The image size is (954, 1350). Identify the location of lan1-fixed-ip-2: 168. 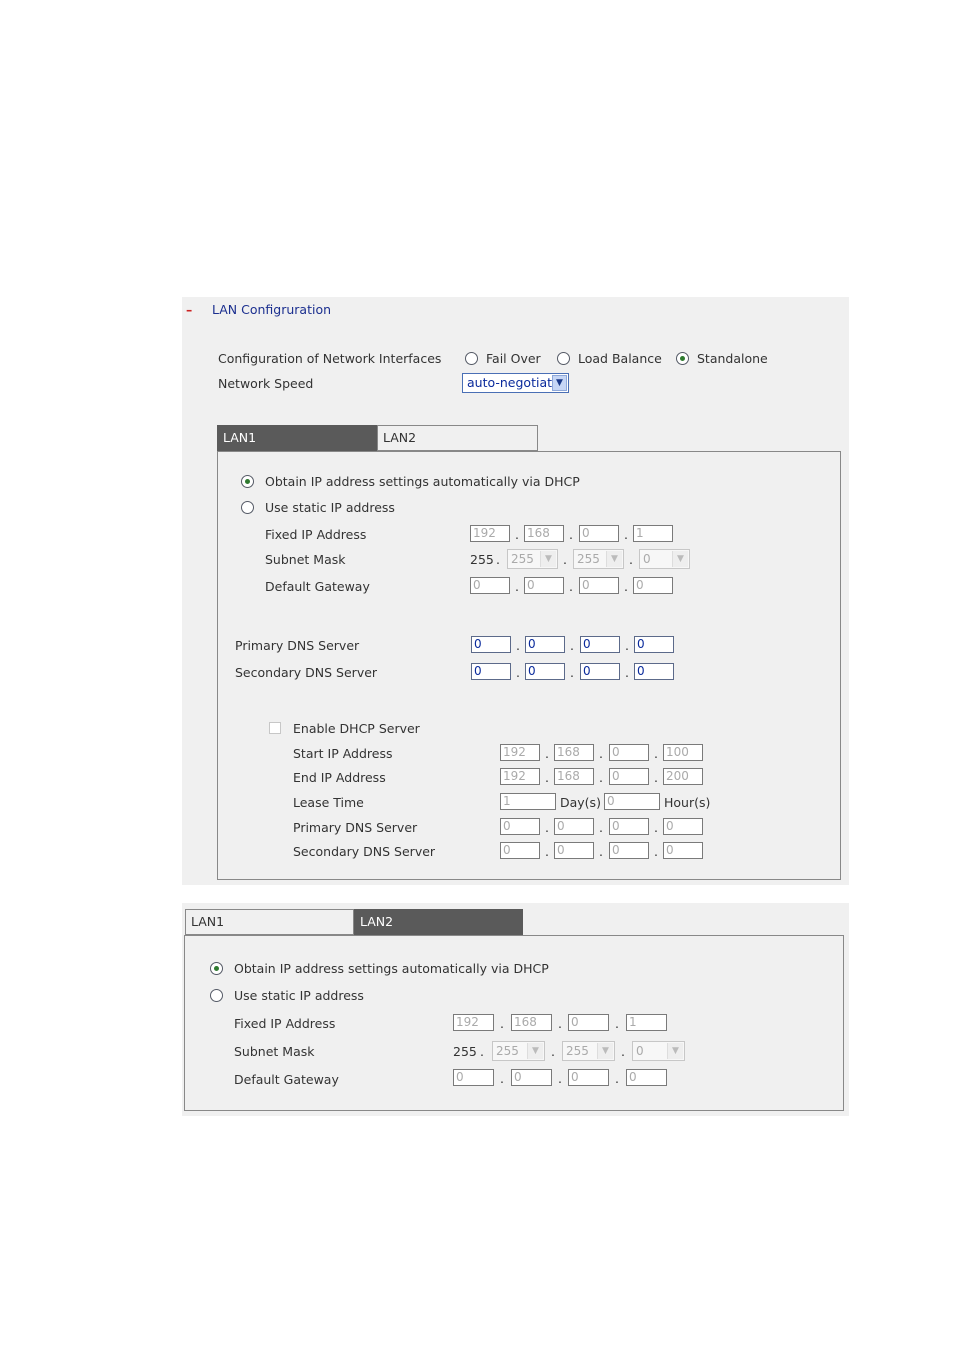
(544, 533).